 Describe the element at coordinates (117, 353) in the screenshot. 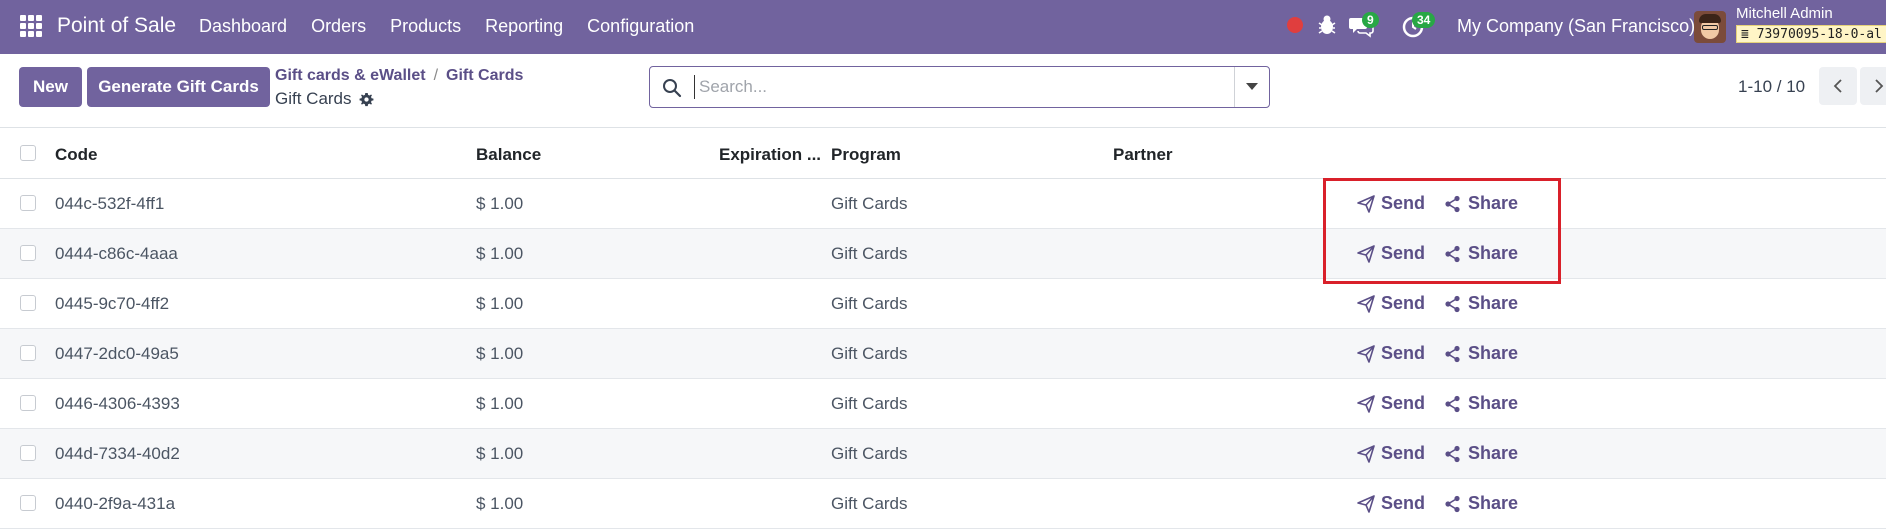

I see `cell-code: 0447-2dc0-49a5` at that location.